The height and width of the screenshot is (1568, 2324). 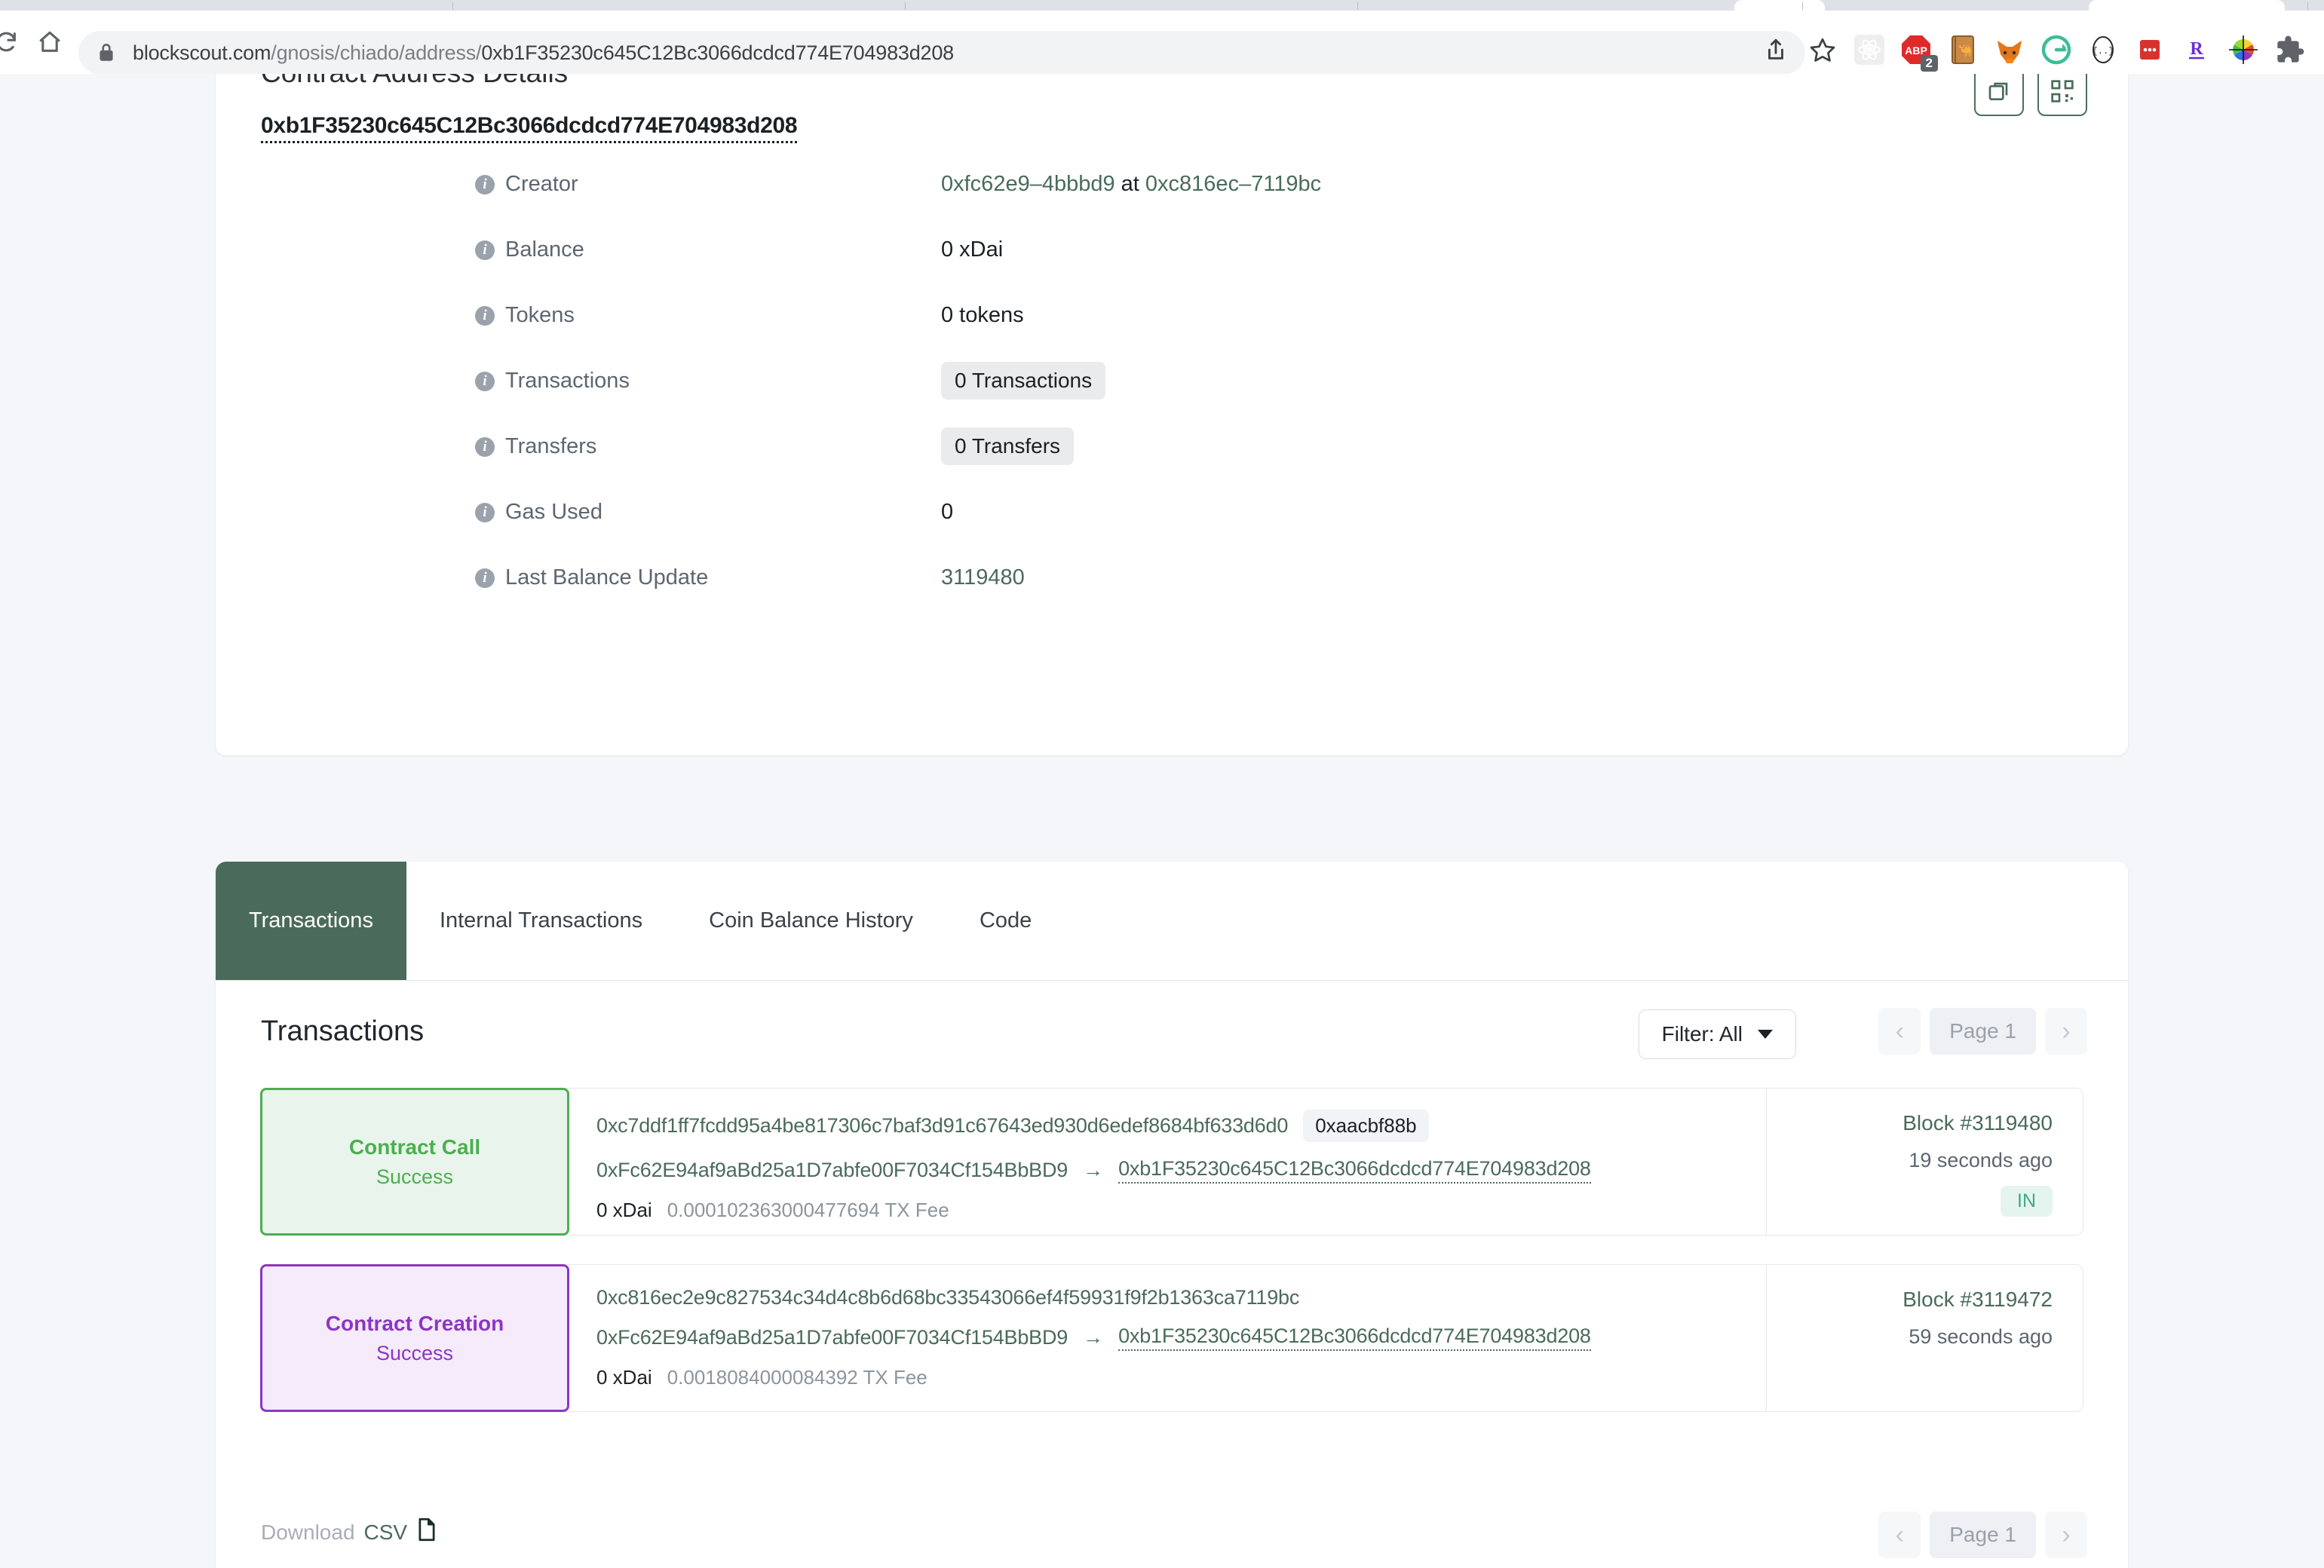 I want to click on pagination-bottom: ‹ Page 1 ›, so click(x=1982, y=1534).